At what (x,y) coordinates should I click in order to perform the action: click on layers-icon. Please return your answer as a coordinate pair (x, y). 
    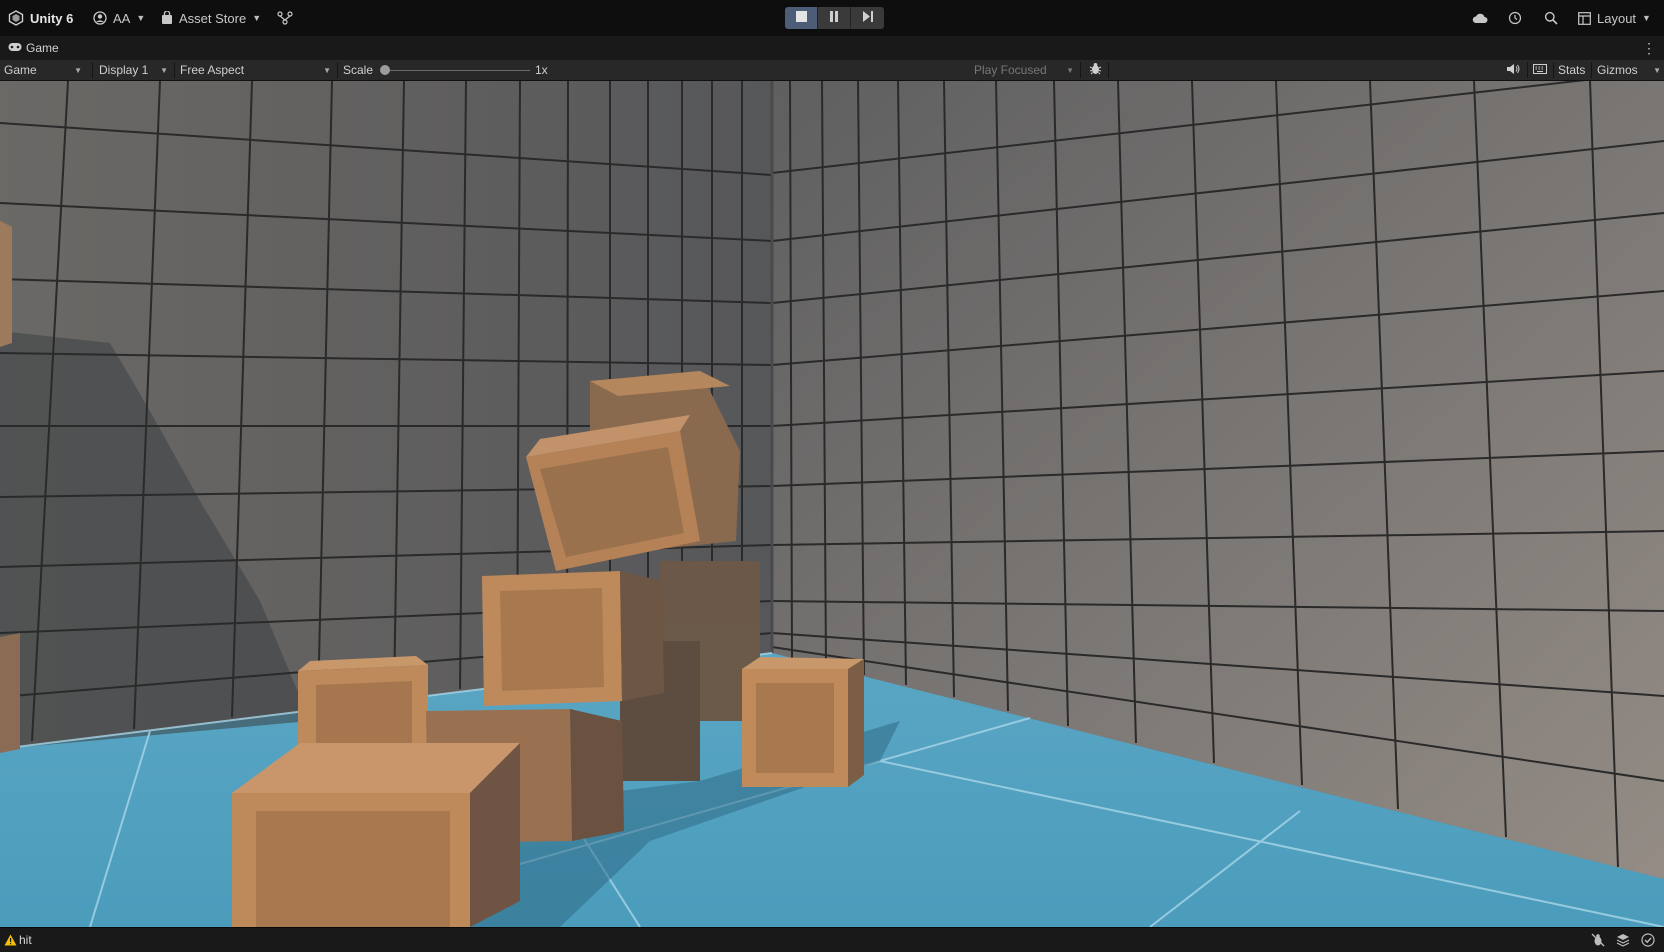
    Looking at the image, I should click on (1623, 942).